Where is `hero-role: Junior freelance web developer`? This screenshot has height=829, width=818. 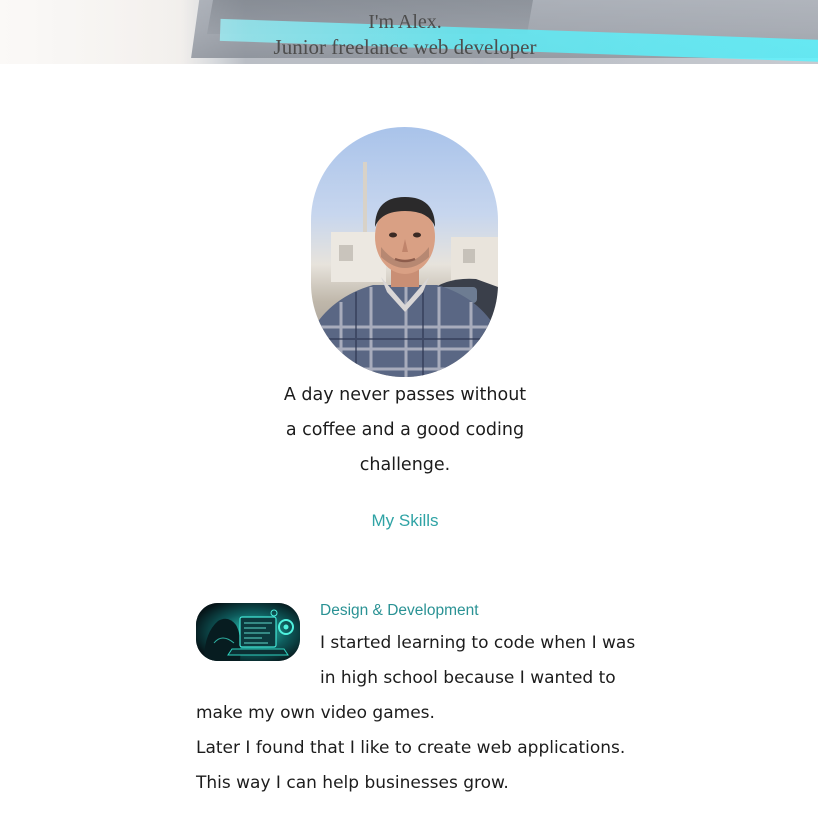 hero-role: Junior freelance web developer is located at coordinates (405, 47).